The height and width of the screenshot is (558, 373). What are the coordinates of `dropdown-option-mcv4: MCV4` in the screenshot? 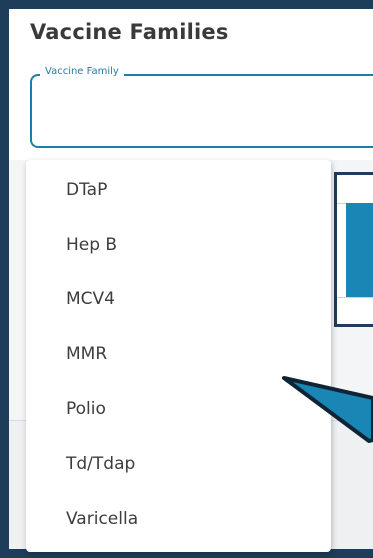 It's located at (178, 299).